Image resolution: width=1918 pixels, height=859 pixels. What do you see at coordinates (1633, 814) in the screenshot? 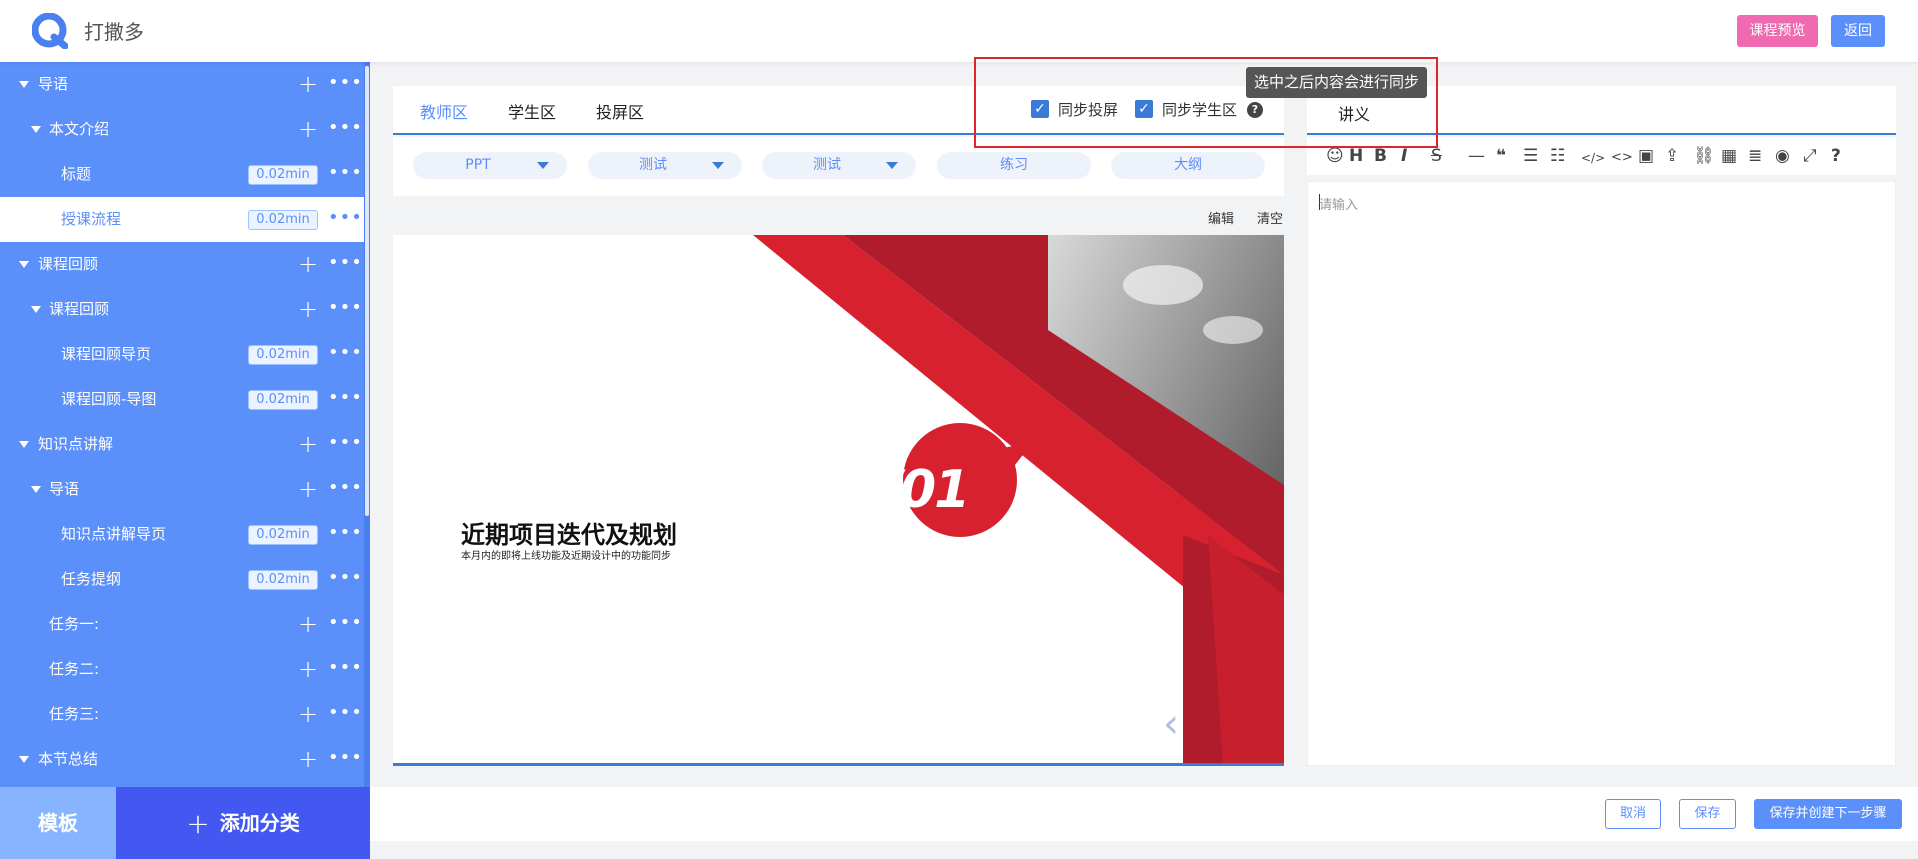
I see `cancel-button: 取消` at bounding box center [1633, 814].